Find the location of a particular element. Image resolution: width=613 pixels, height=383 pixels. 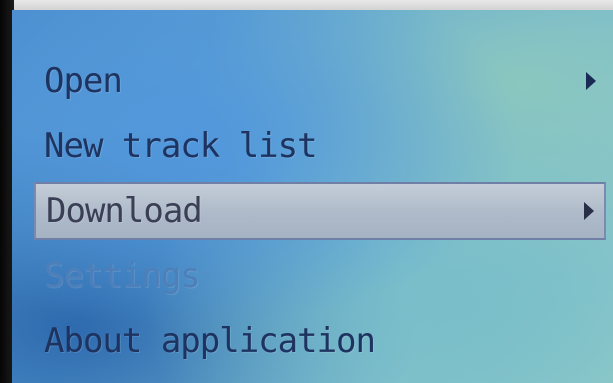

menu-item-label: Download is located at coordinates (124, 211).